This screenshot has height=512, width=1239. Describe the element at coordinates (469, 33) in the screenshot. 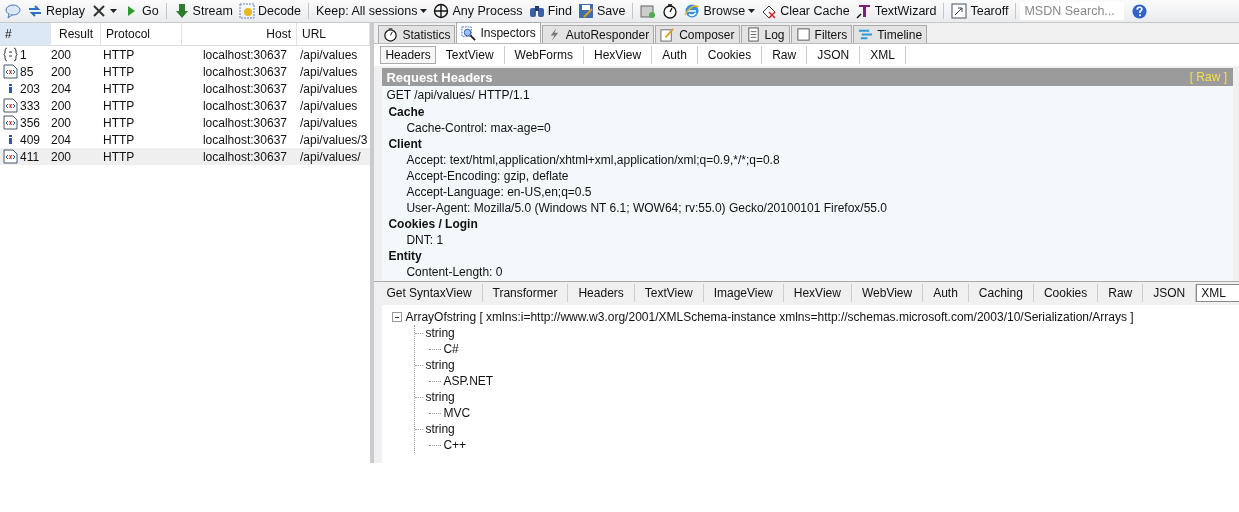

I see `magnifier-icon` at that location.